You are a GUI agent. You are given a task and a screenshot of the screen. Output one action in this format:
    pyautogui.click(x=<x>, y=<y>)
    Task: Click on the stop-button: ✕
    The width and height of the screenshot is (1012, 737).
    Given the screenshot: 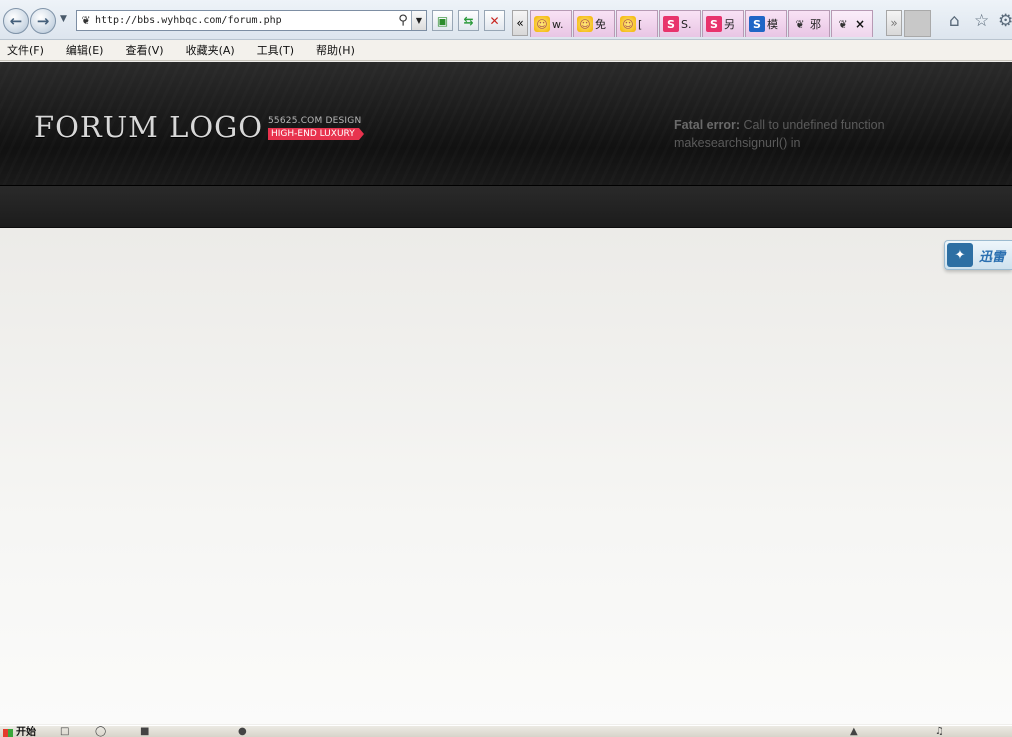 What is the action you would take?
    pyautogui.click(x=494, y=20)
    